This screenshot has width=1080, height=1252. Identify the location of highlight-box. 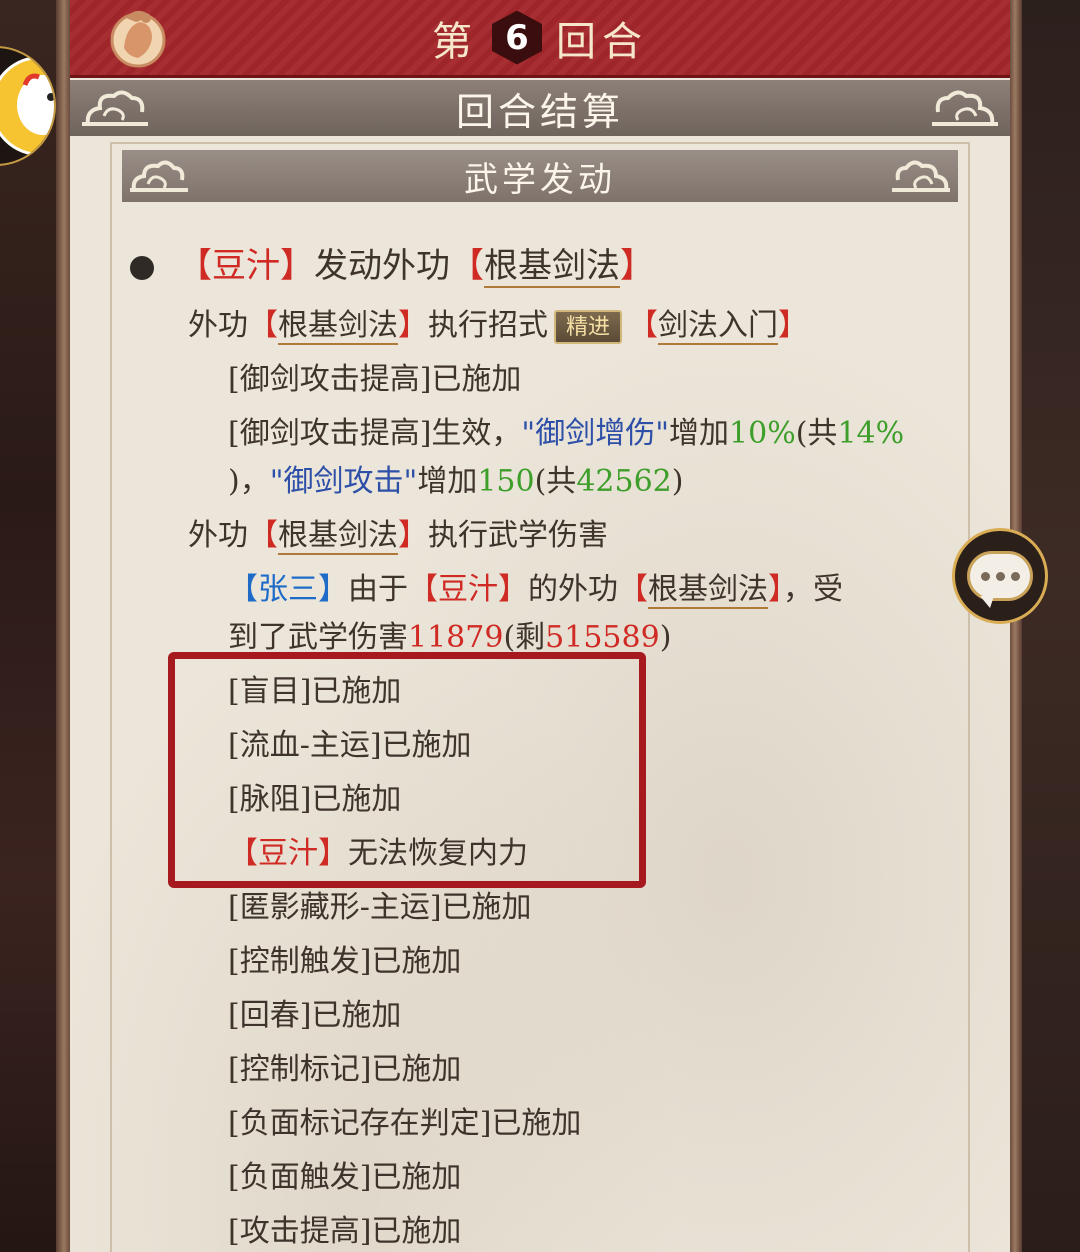
(407, 770).